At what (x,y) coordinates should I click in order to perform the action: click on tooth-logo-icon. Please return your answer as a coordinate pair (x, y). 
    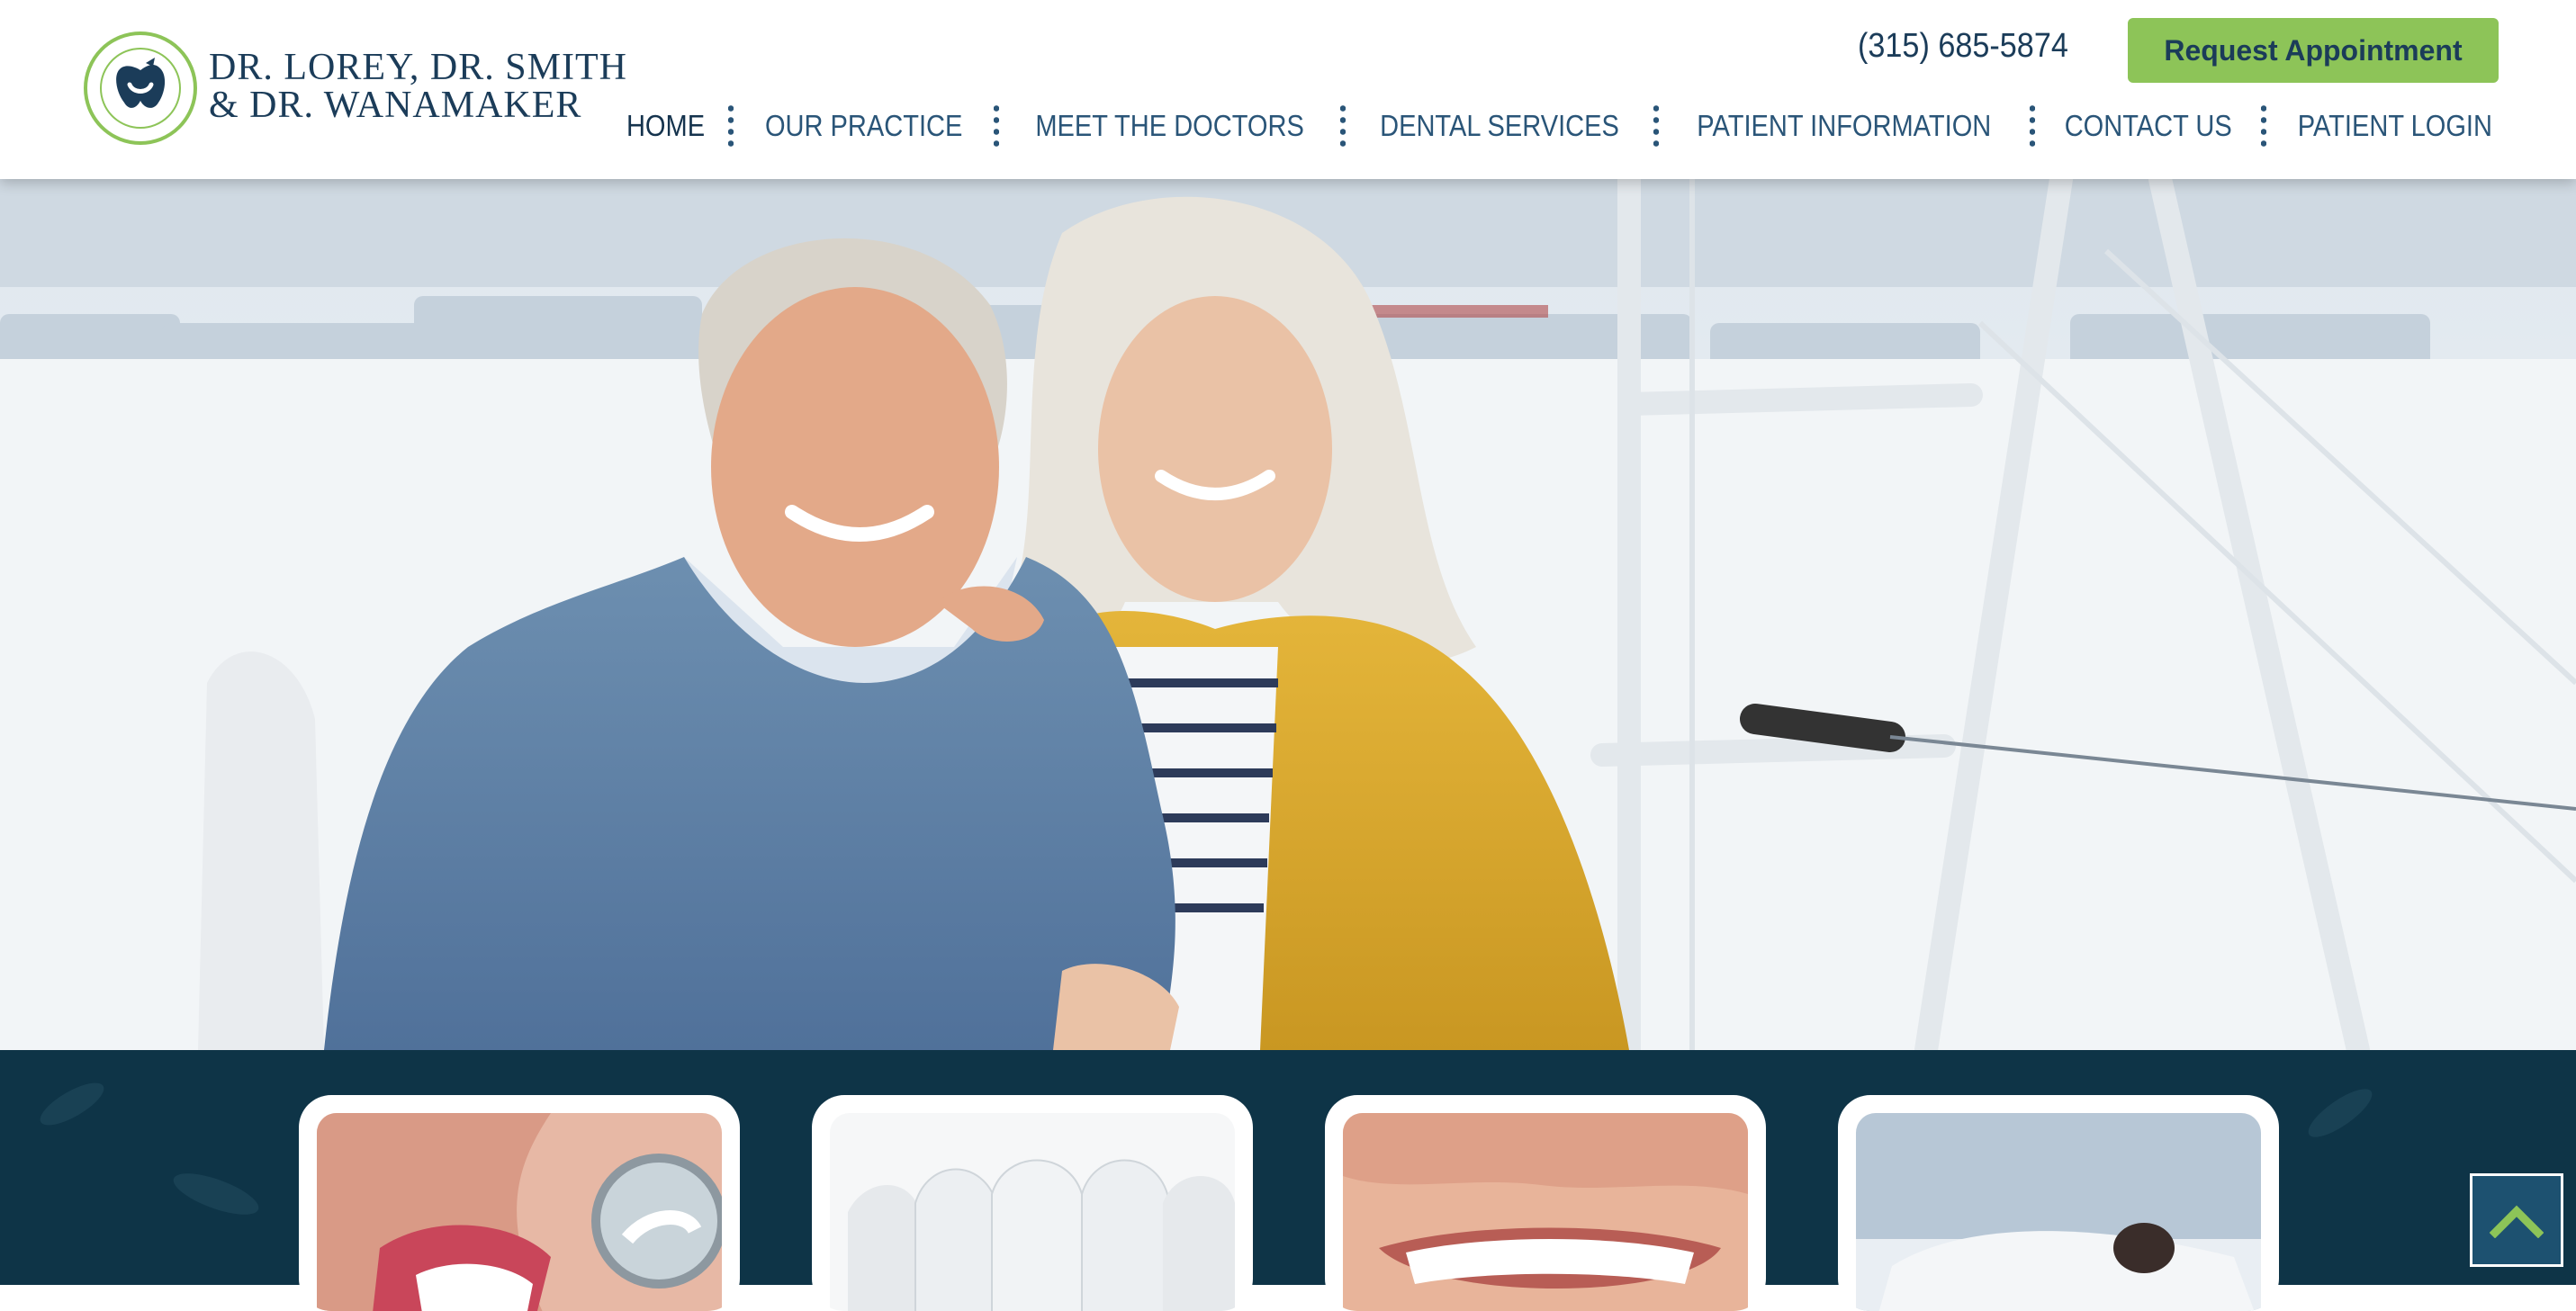
    Looking at the image, I should click on (140, 88).